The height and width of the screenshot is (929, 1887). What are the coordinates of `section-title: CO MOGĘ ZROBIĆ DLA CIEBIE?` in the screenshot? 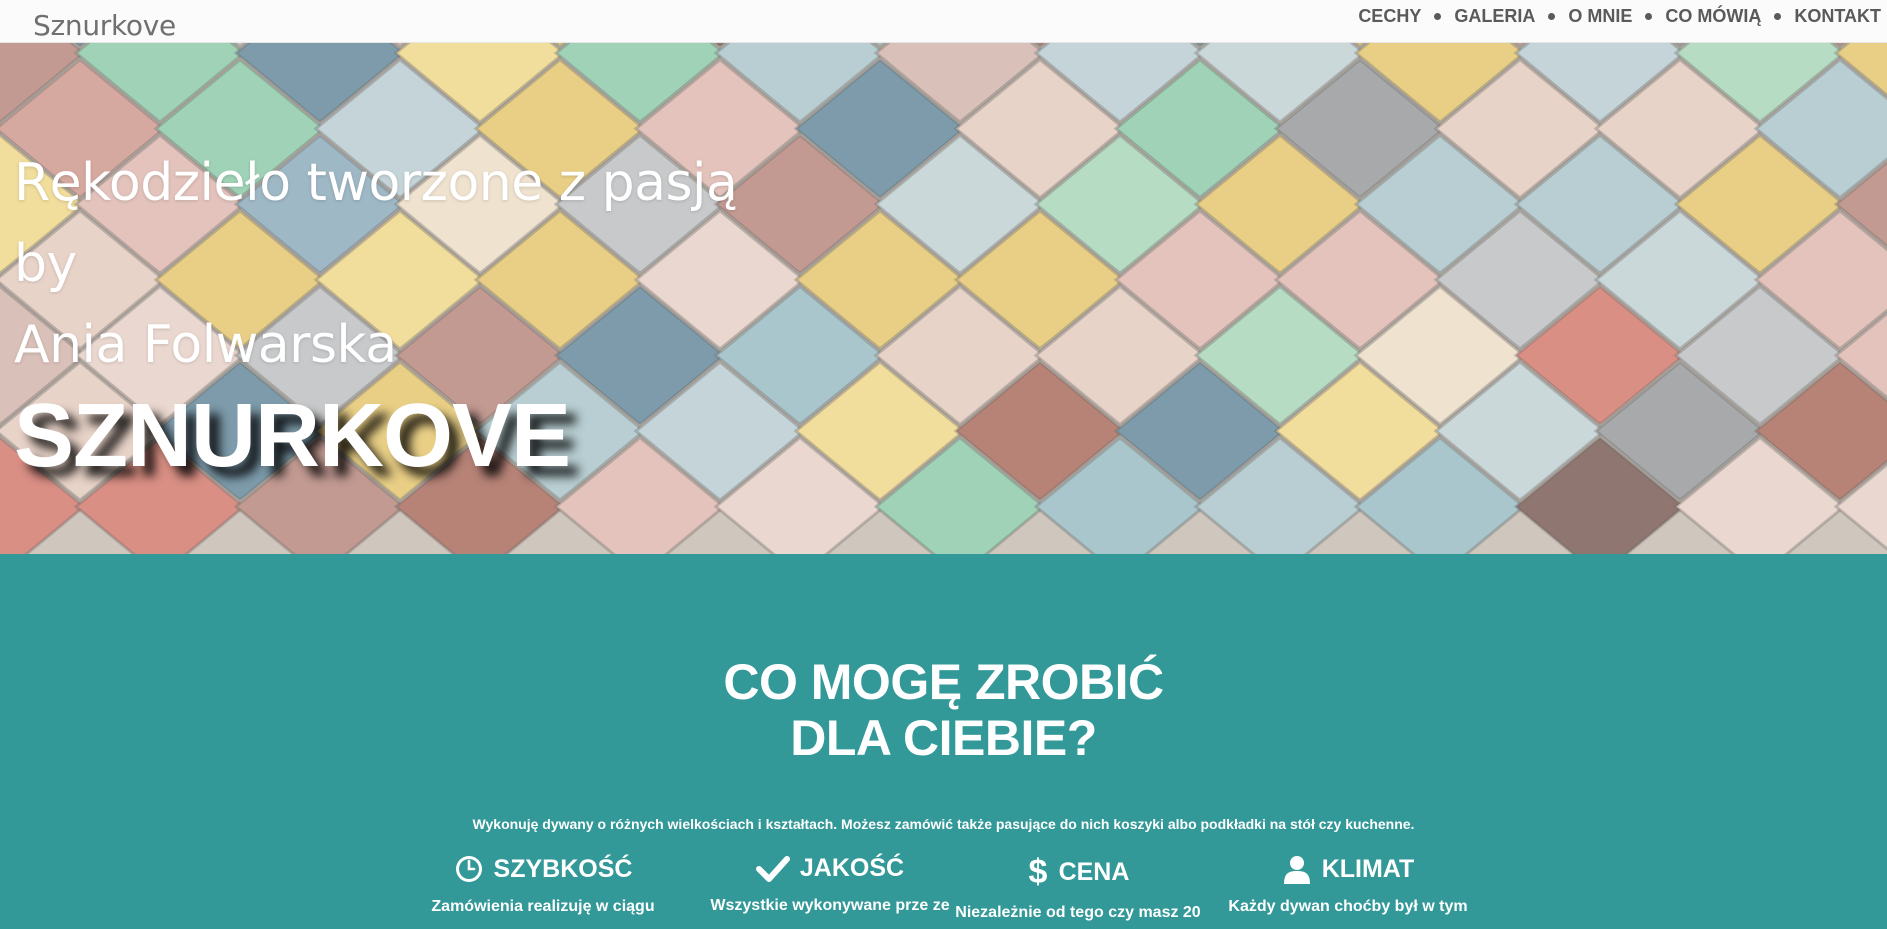 It's located at (943, 710).